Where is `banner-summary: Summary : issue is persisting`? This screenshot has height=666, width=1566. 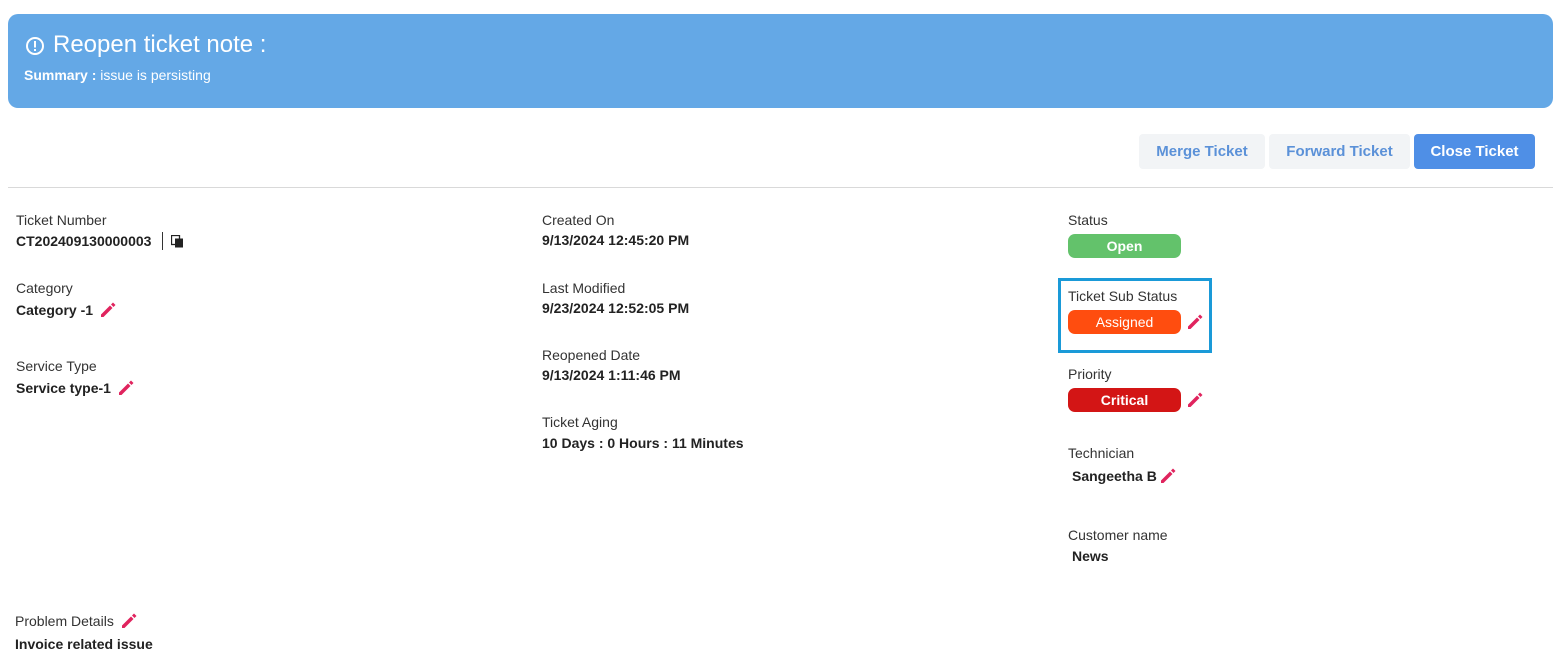
banner-summary: Summary : issue is persisting is located at coordinates (117, 75).